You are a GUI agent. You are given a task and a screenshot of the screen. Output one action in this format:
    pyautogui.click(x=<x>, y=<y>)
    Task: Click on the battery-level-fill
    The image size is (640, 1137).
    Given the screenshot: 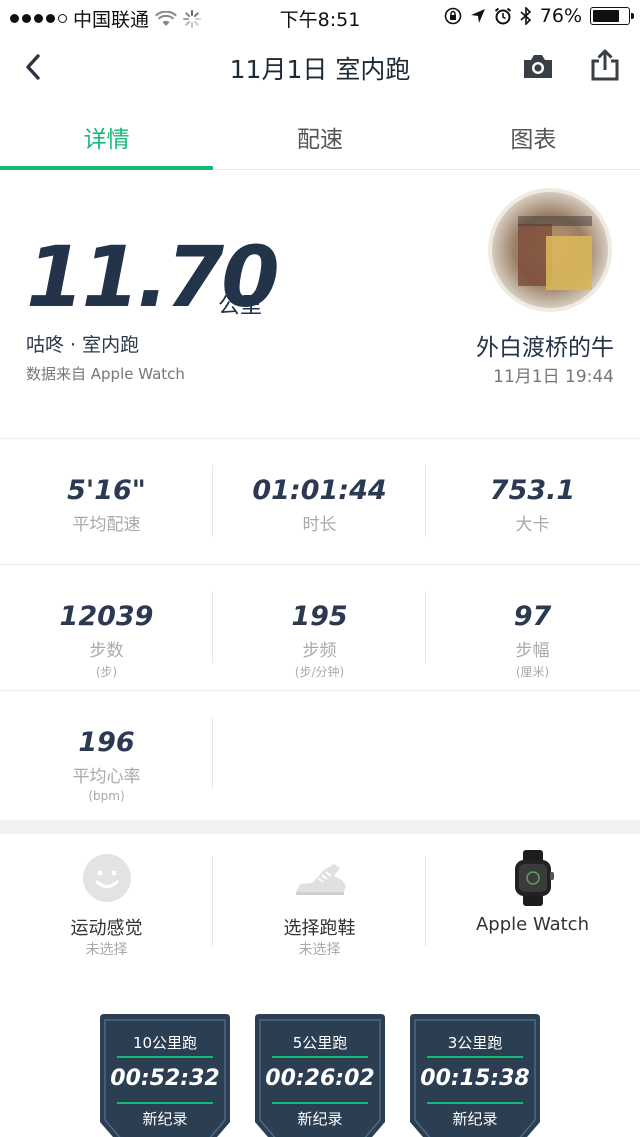 What is the action you would take?
    pyautogui.click(x=606, y=16)
    